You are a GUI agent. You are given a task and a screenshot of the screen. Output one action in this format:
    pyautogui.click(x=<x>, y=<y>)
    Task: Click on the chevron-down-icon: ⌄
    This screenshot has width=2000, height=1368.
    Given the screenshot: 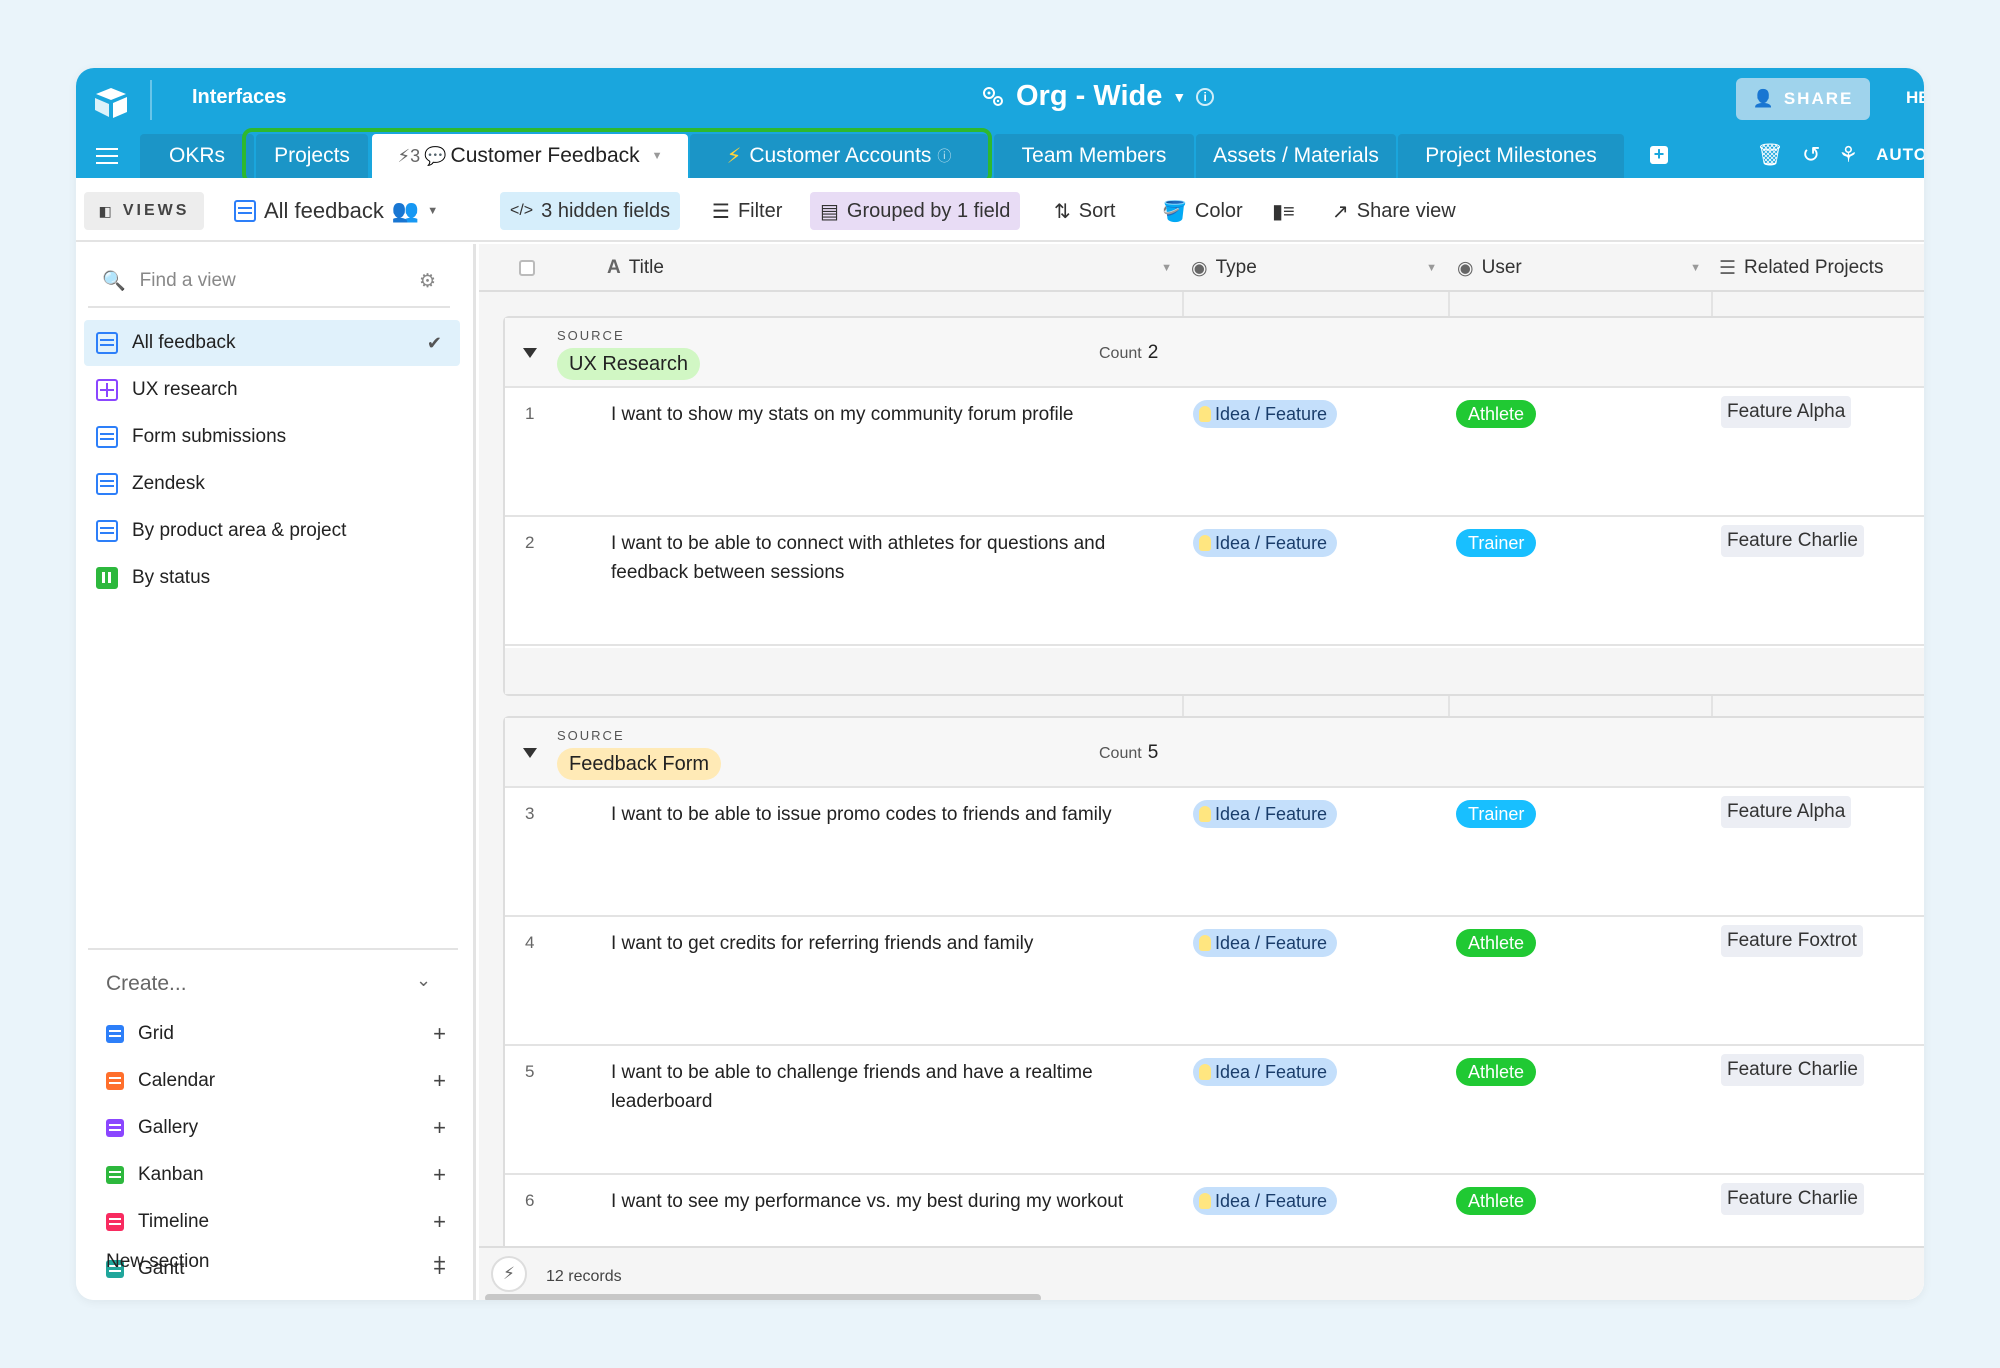 What is the action you would take?
    pyautogui.click(x=423, y=980)
    